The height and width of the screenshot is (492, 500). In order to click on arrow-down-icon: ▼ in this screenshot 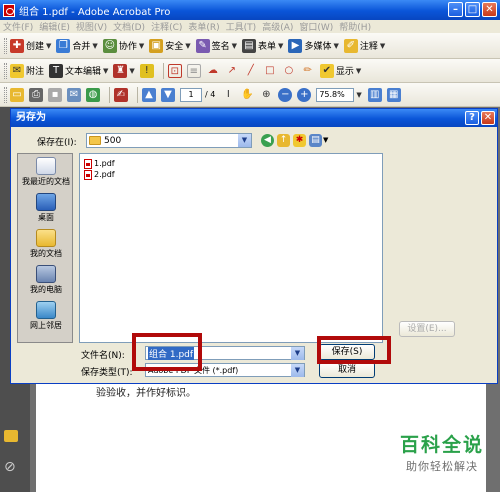, I will do `click(168, 94)`.